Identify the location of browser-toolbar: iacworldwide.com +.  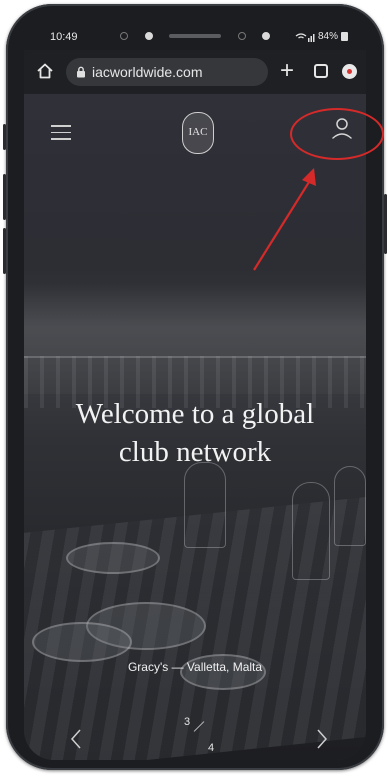
(195, 72).